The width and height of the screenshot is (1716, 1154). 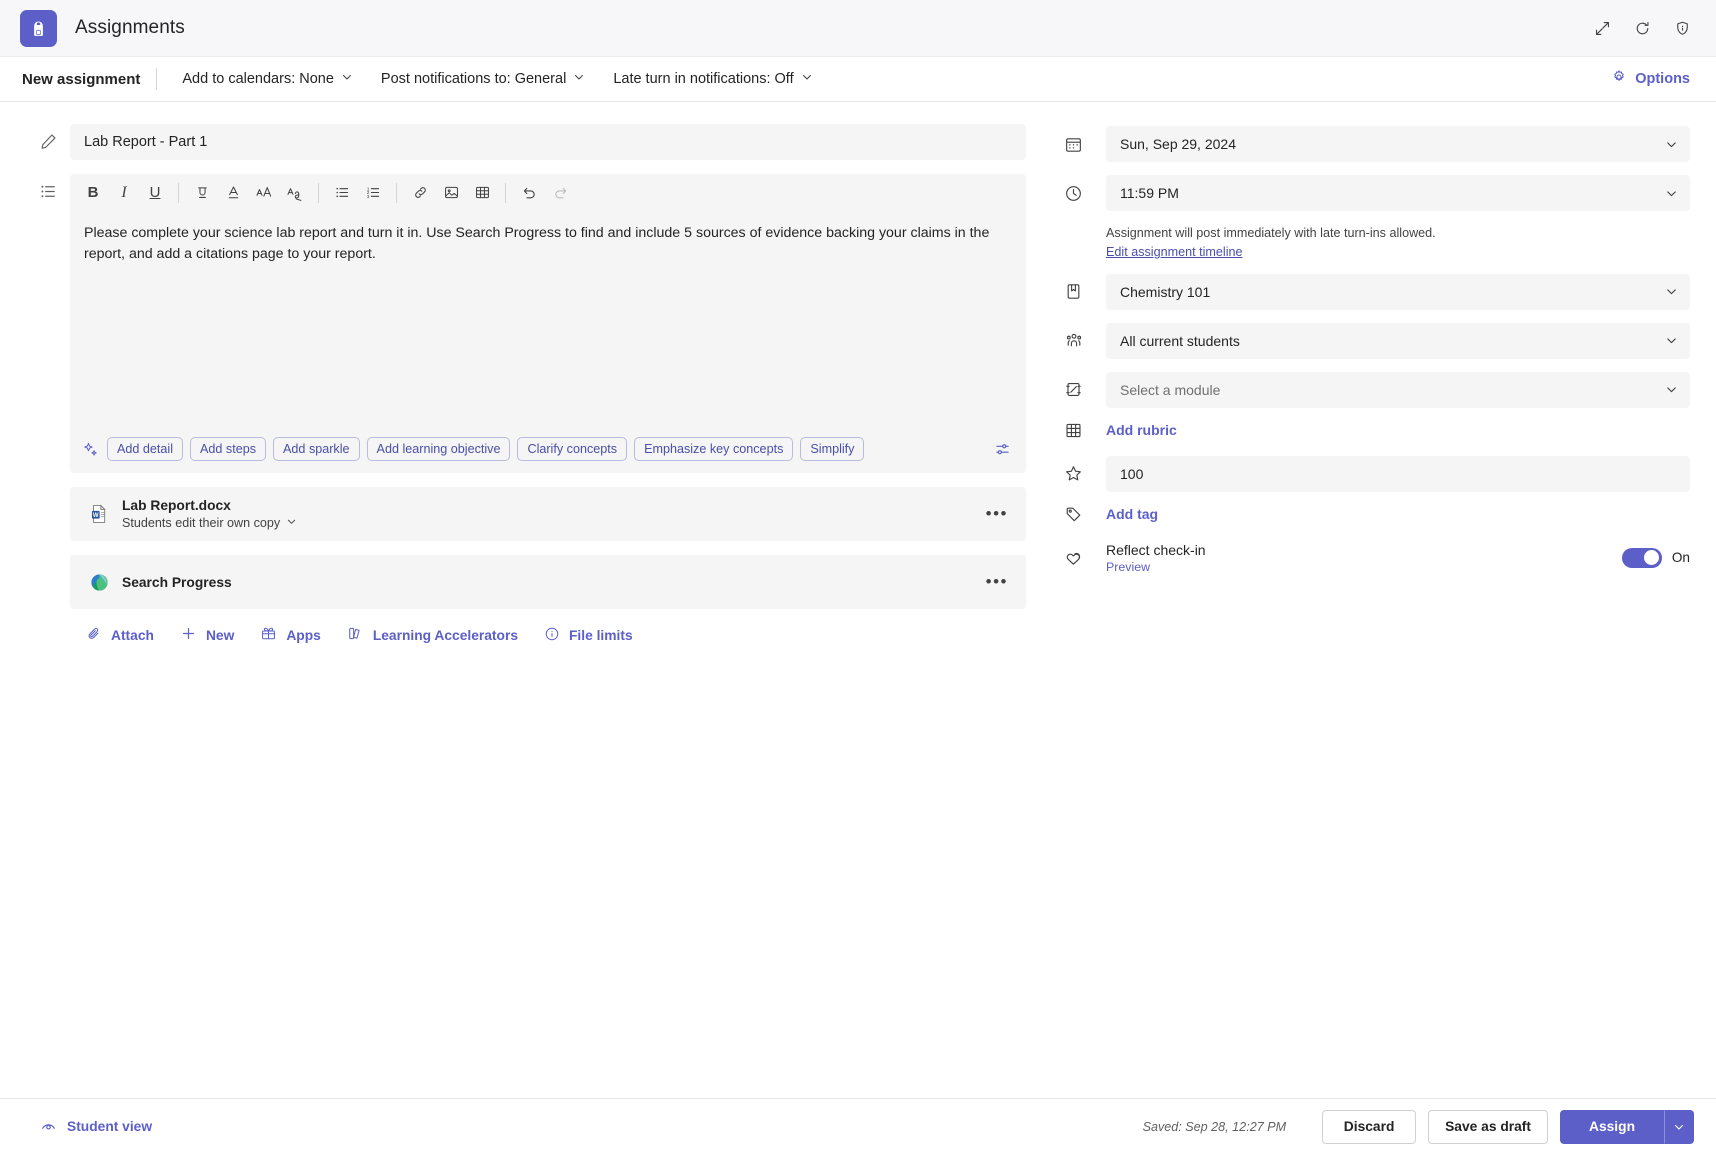 What do you see at coordinates (295, 193) in the screenshot?
I see `clear-formatting-icon` at bounding box center [295, 193].